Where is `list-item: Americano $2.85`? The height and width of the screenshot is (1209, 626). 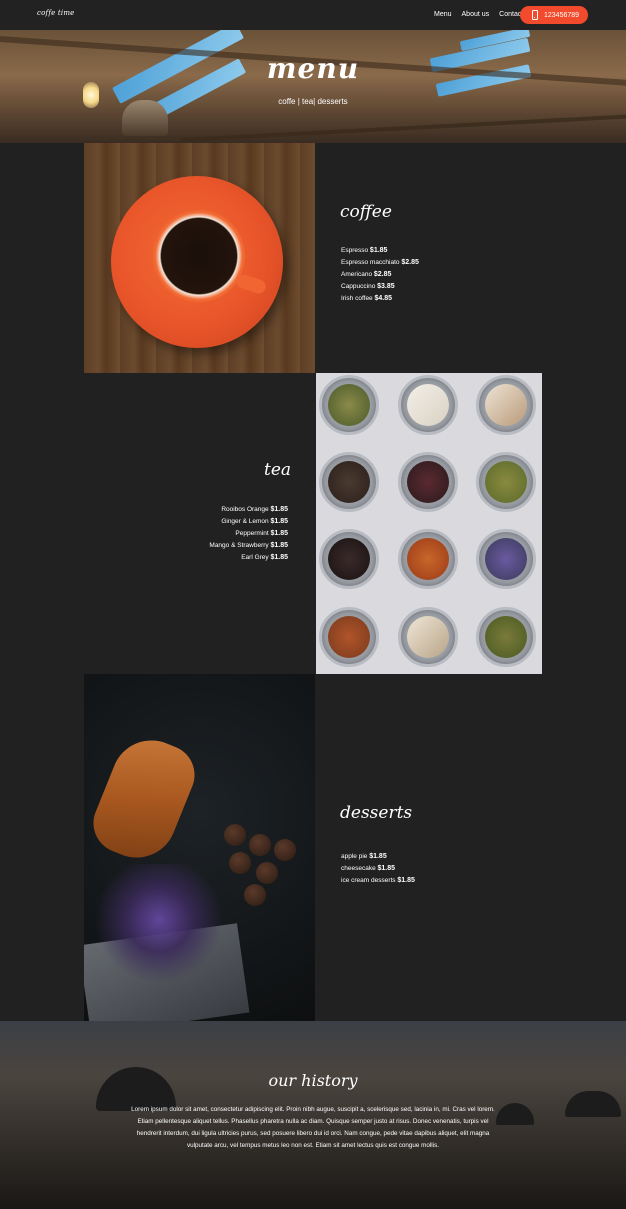 list-item: Americano $2.85 is located at coordinates (366, 274).